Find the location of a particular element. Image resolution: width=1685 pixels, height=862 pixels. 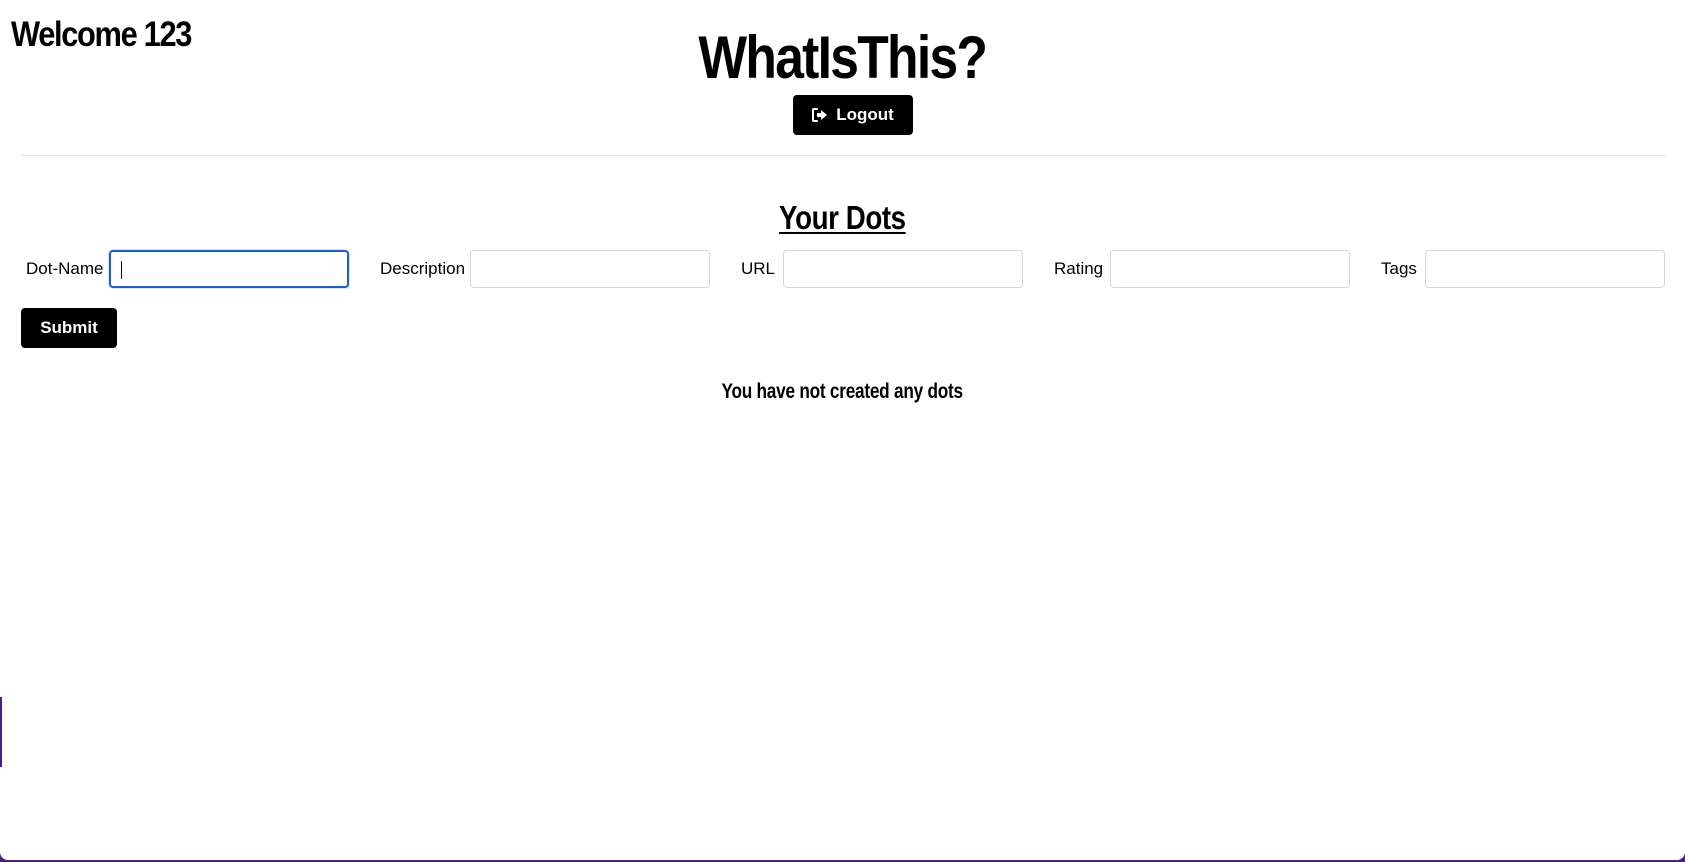

sign-out-icon is located at coordinates (820, 115).